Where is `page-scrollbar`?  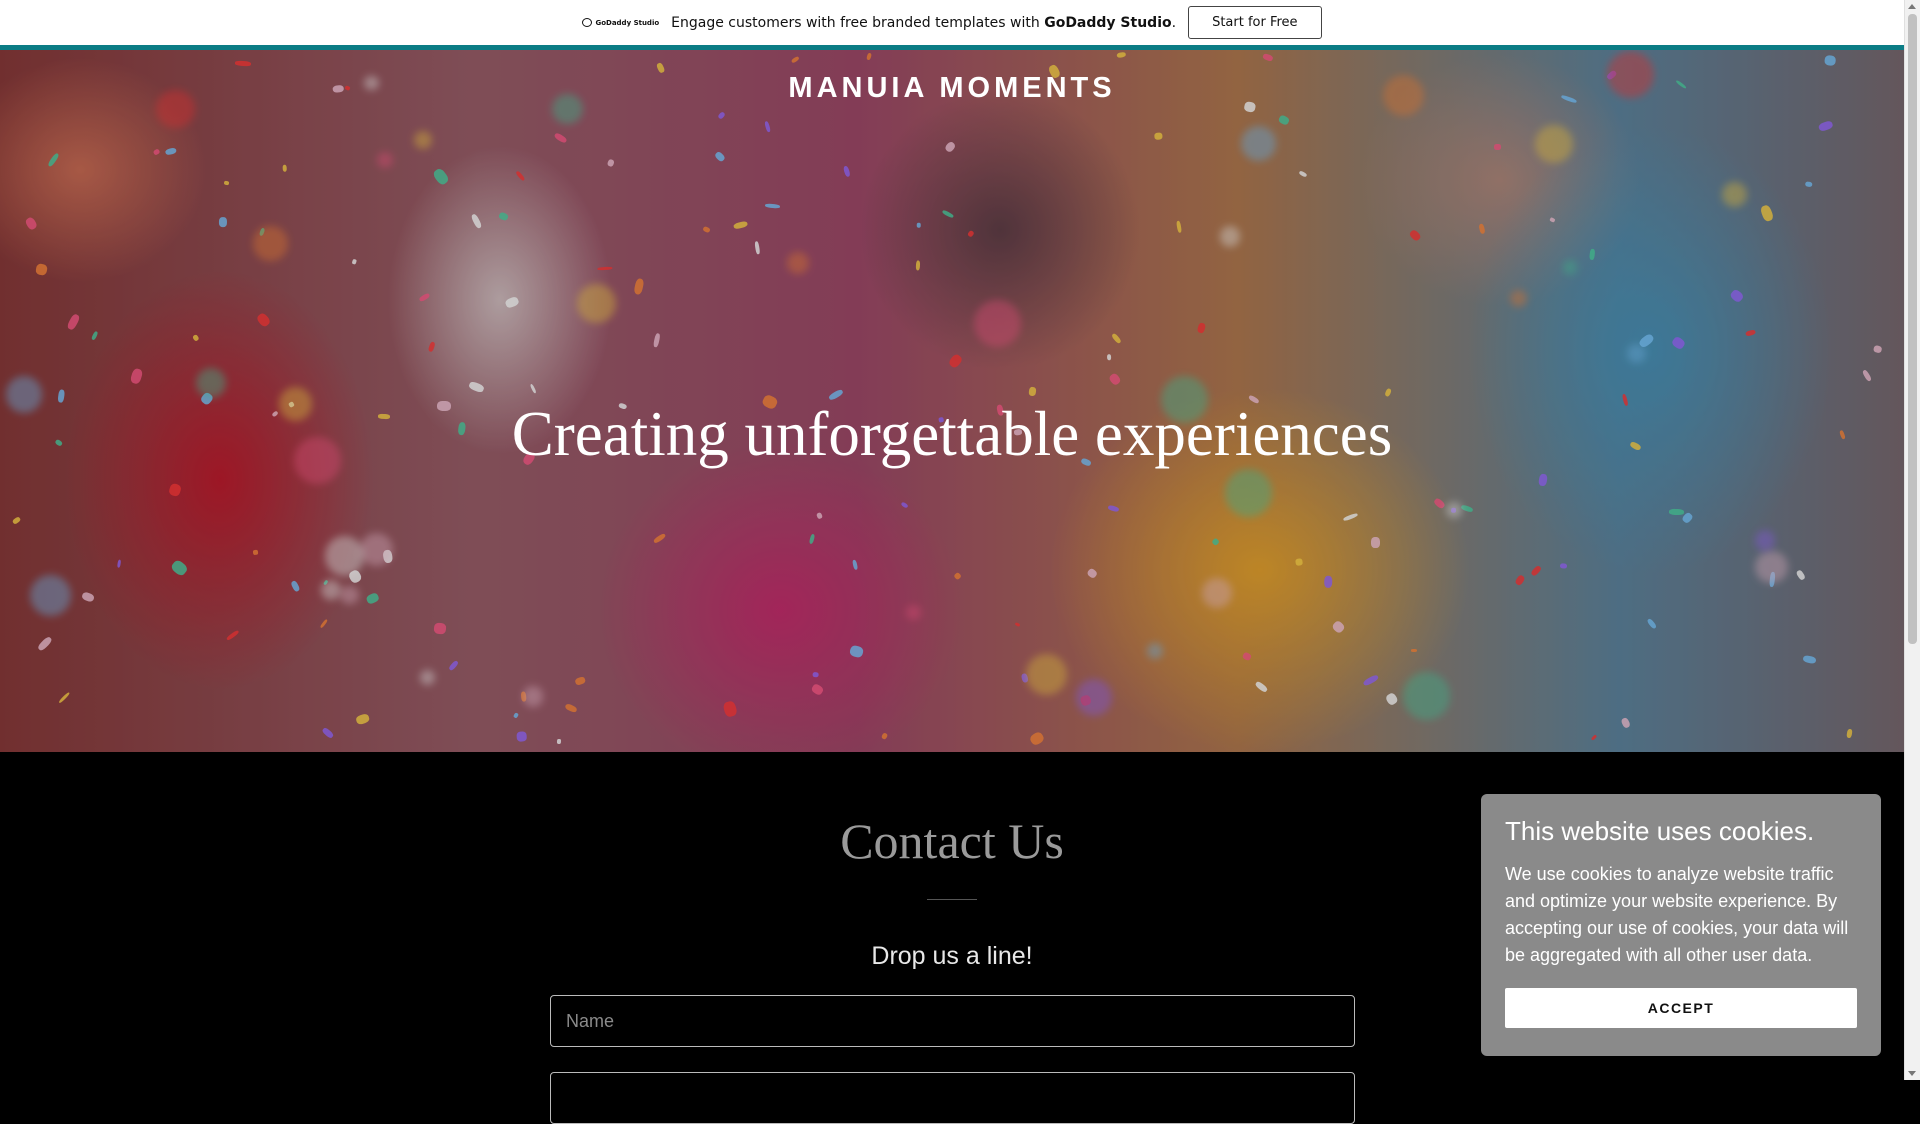 page-scrollbar is located at coordinates (1912, 540).